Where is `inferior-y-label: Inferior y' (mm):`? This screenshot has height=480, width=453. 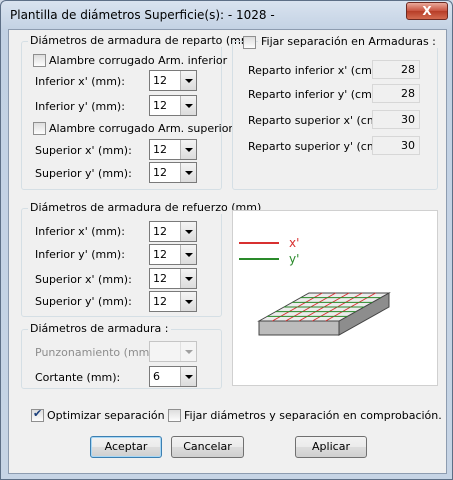 inferior-y-label: Inferior y' (mm): is located at coordinates (80, 106).